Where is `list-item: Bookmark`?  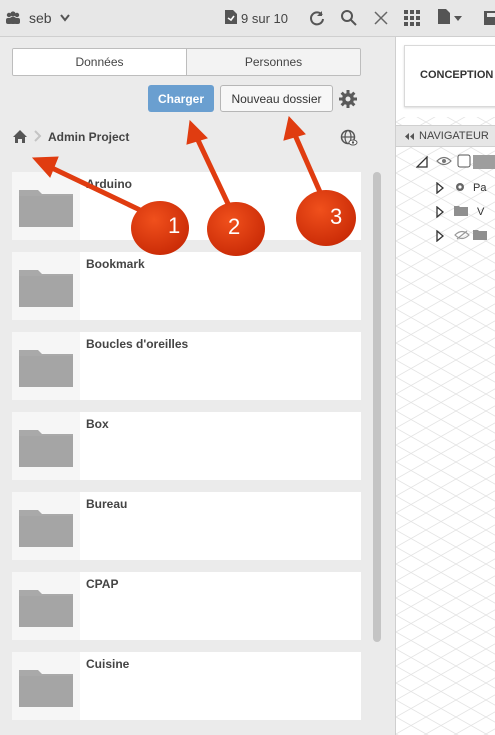 list-item: Bookmark is located at coordinates (186, 286).